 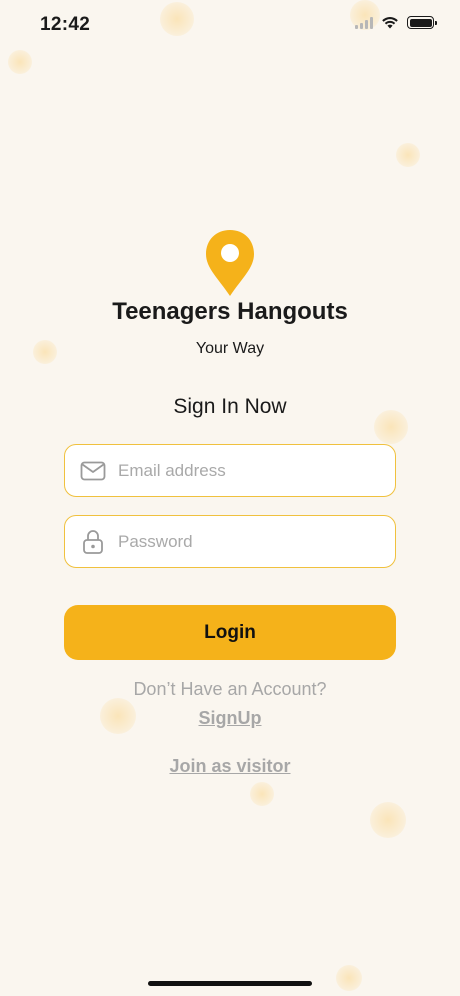 What do you see at coordinates (390, 23) in the screenshot?
I see `wifi-icon` at bounding box center [390, 23].